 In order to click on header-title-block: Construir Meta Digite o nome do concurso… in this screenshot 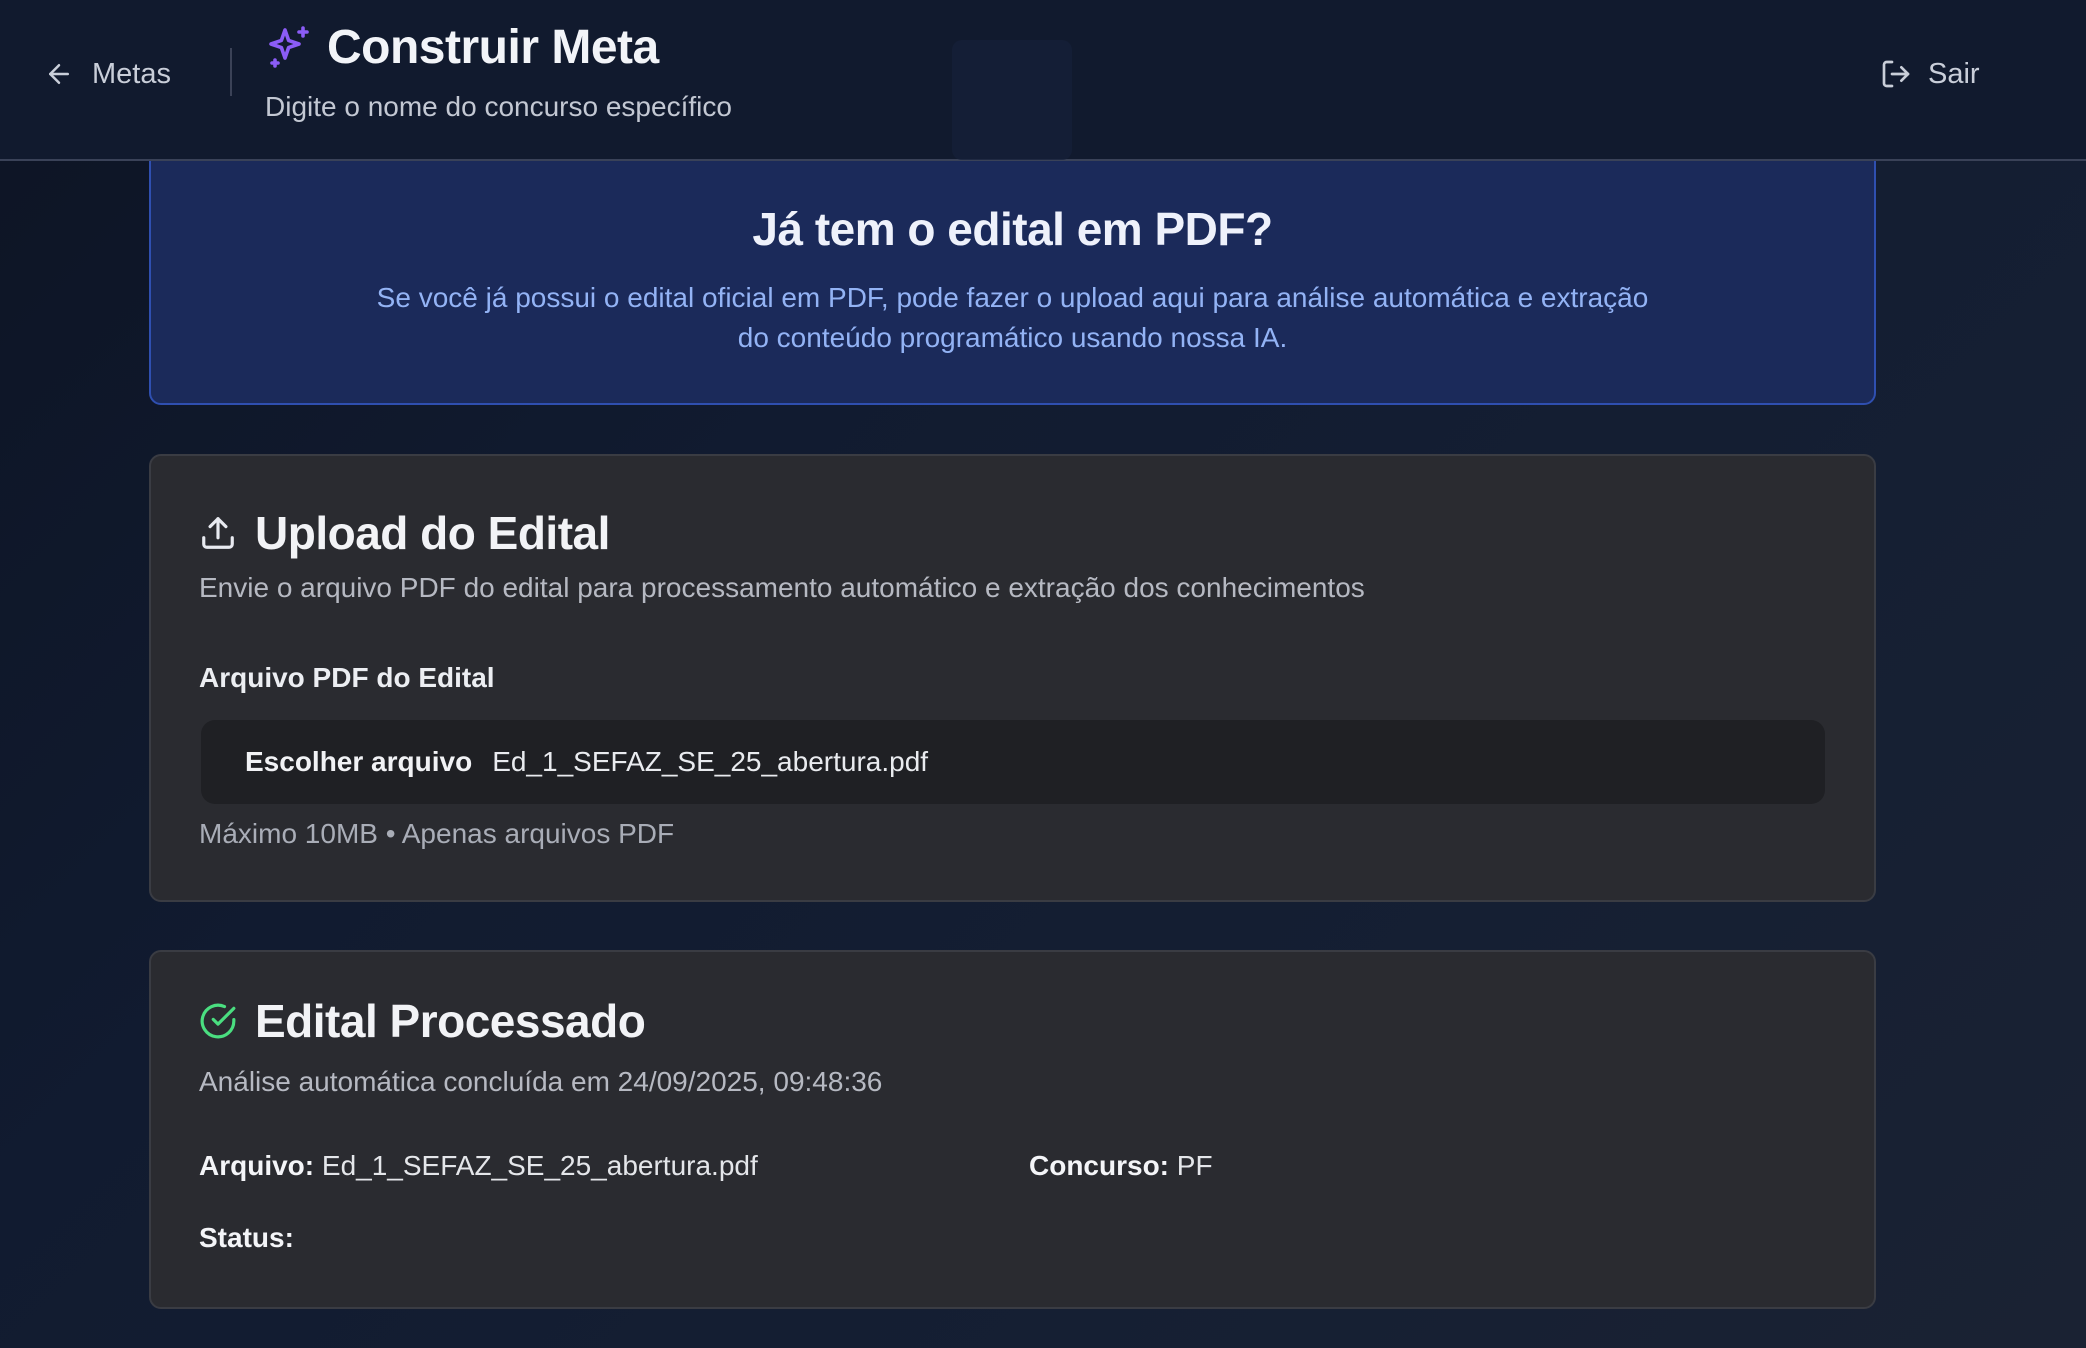, I will do `click(498, 71)`.